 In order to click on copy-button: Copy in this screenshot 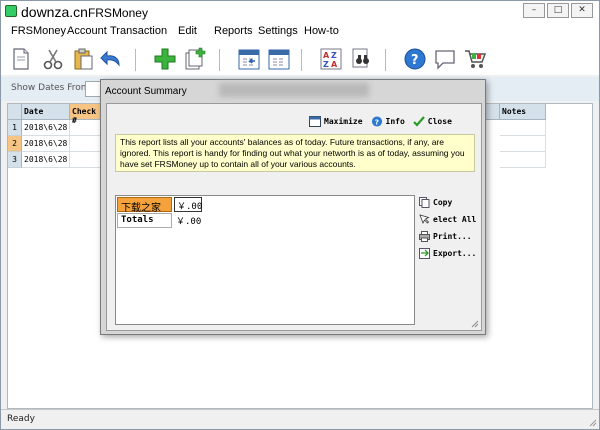, I will do `click(448, 202)`.